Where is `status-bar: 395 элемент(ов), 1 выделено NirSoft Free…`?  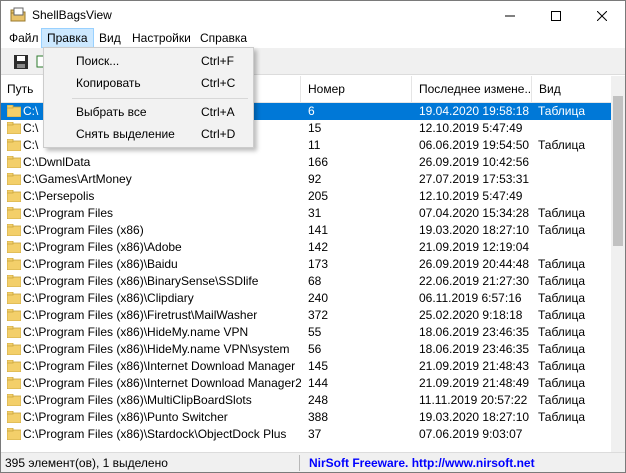
status-bar: 395 элемент(ов), 1 выделено NirSoft Free… is located at coordinates (313, 462).